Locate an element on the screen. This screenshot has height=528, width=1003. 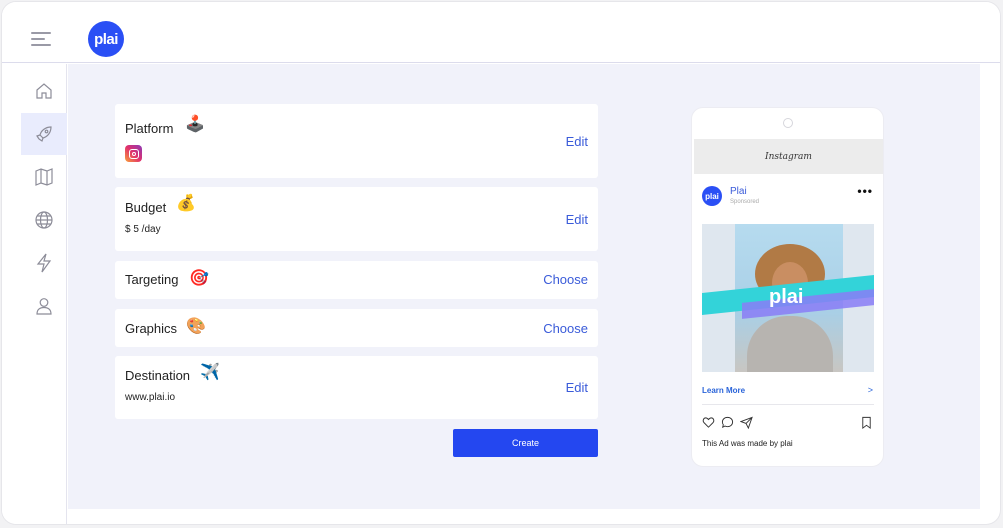
globe-icon is located at coordinates (44, 220).